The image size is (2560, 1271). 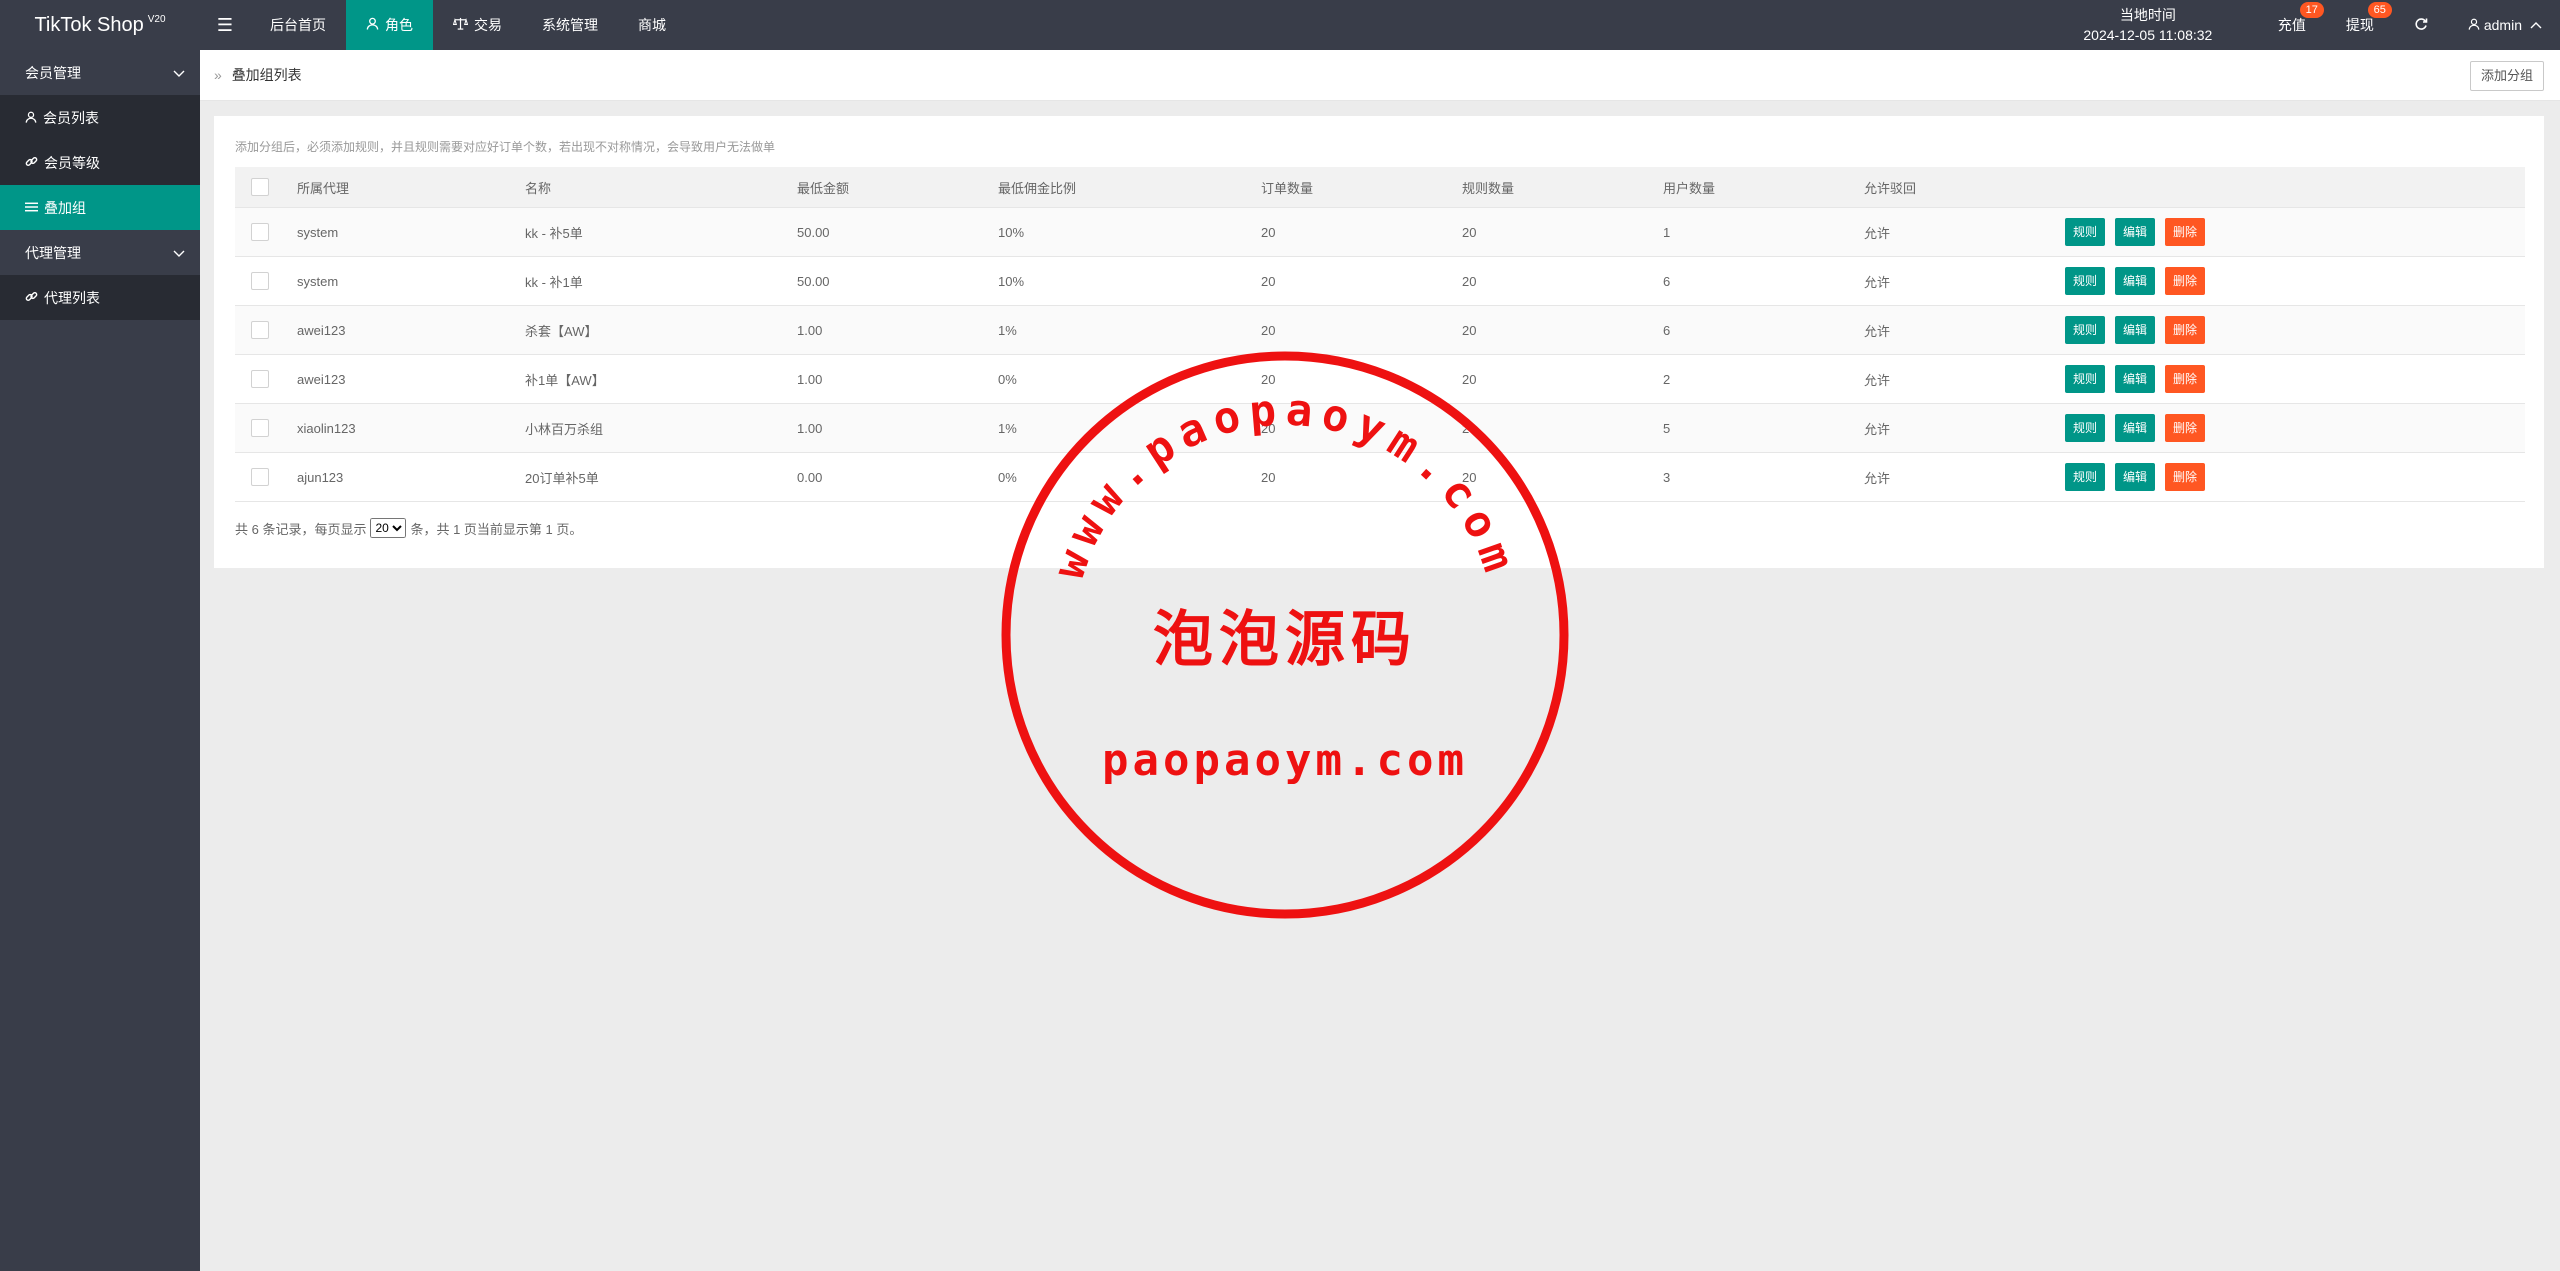 I want to click on local-time: 当地时间 2024-12-05 11:08:32, so click(x=2148, y=25).